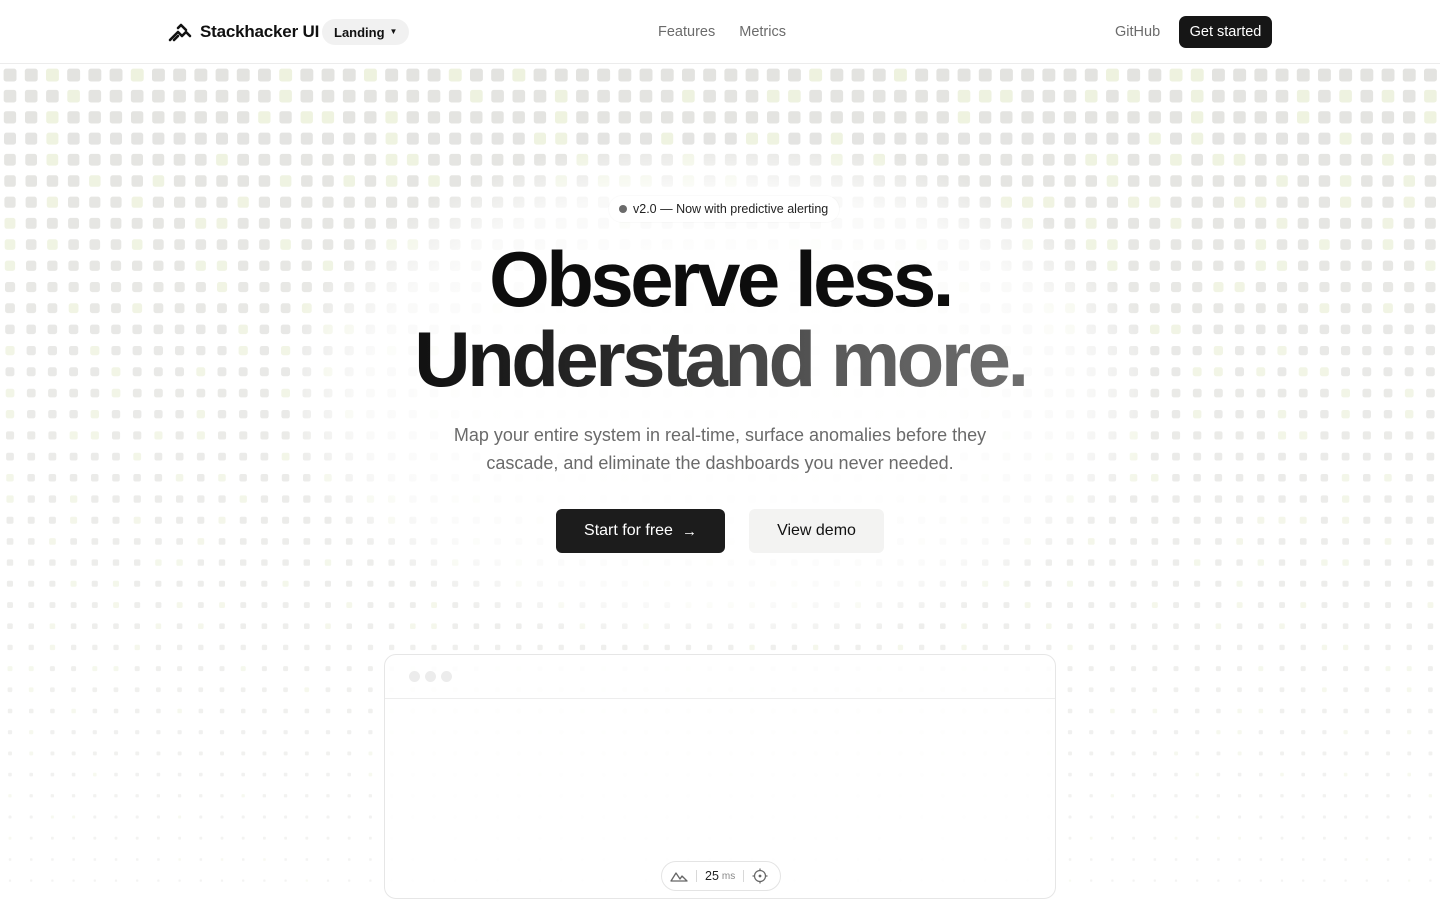 The width and height of the screenshot is (1440, 900). What do you see at coordinates (679, 876) in the screenshot?
I see `mountain-icon` at bounding box center [679, 876].